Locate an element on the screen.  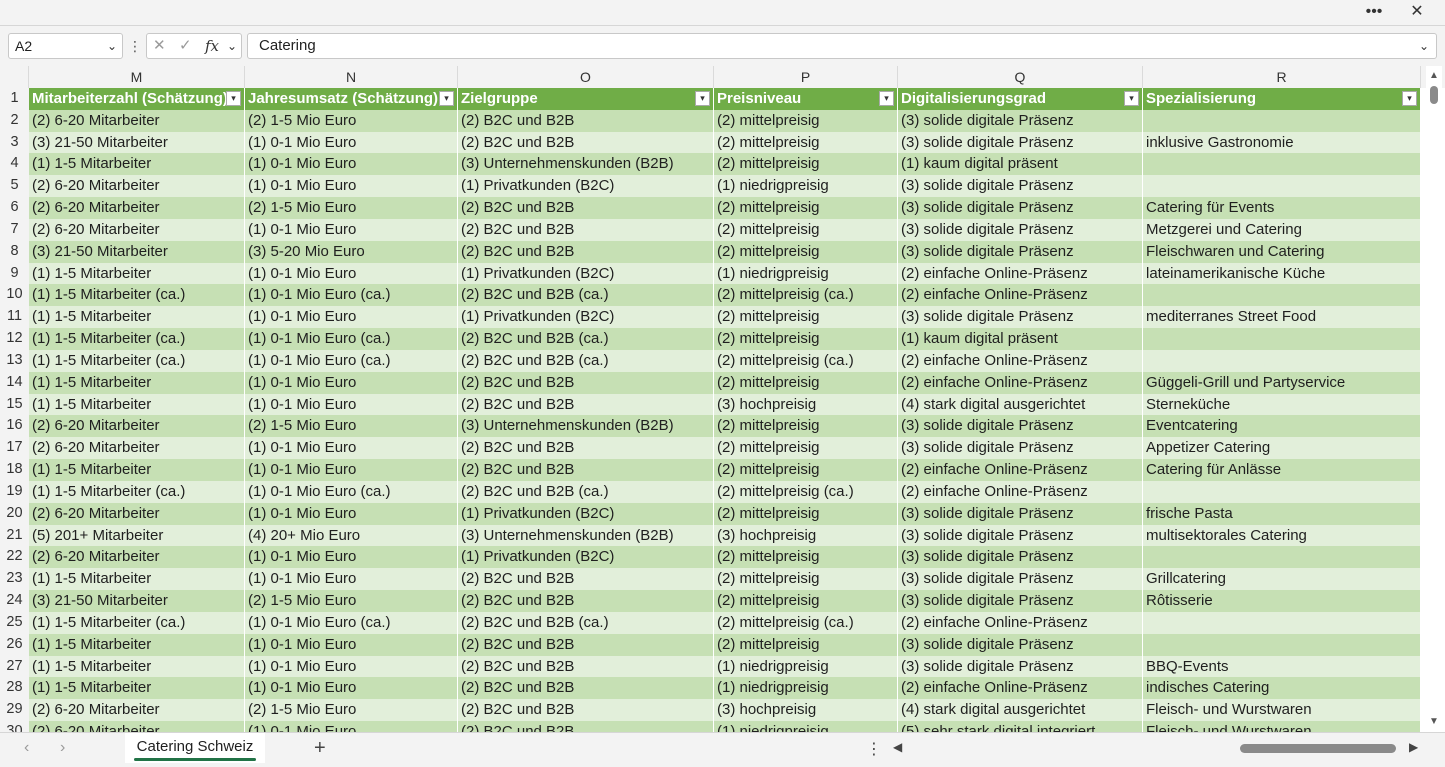
table-cell: multisektorales Catering is located at coordinates (1282, 535).